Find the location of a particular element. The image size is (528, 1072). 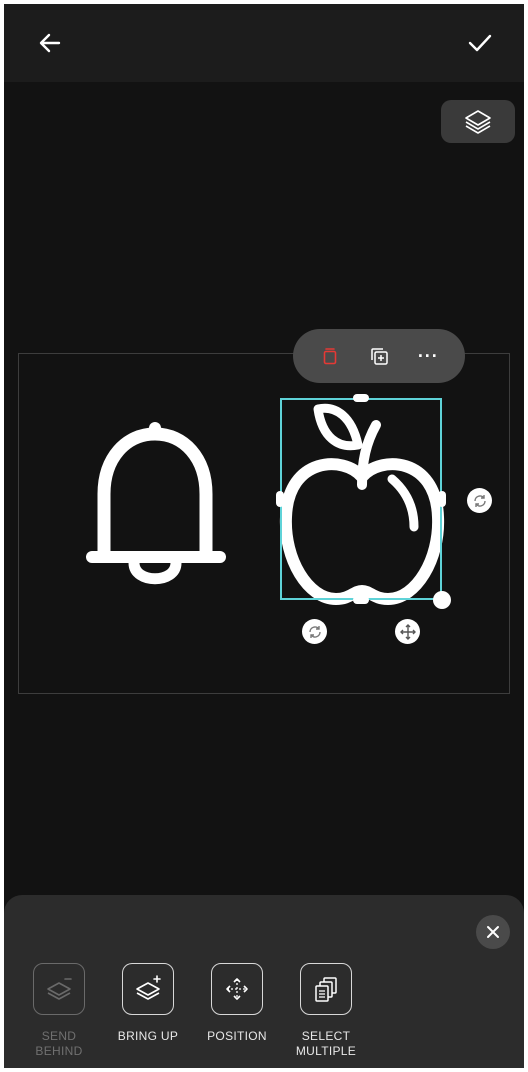

bring-up-tool: BRING UP is located at coordinates (148, 1003).